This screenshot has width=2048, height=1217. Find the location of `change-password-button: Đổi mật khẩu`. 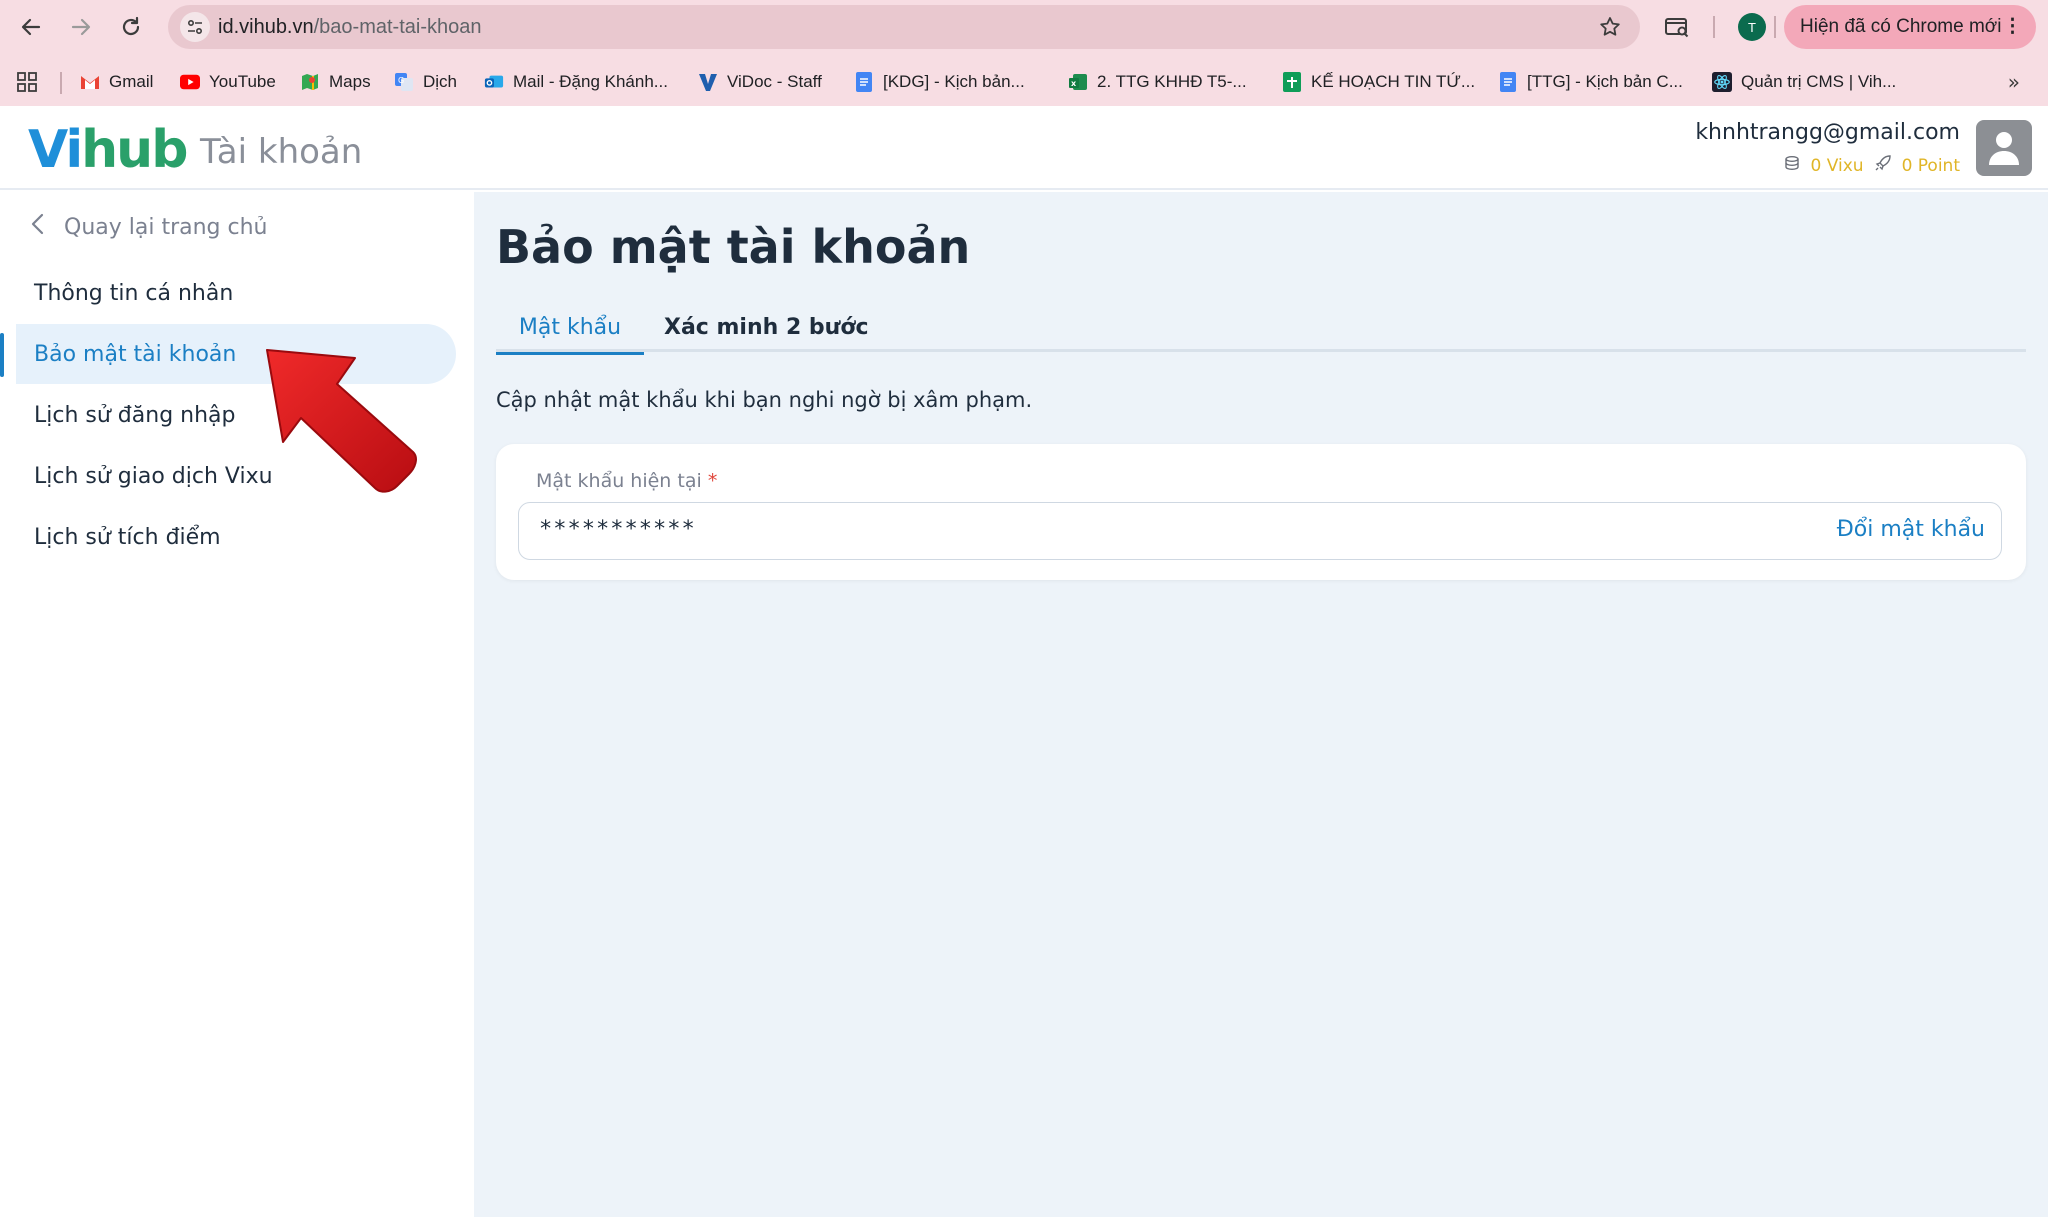

change-password-button: Đổi mật khẩu is located at coordinates (1911, 529).